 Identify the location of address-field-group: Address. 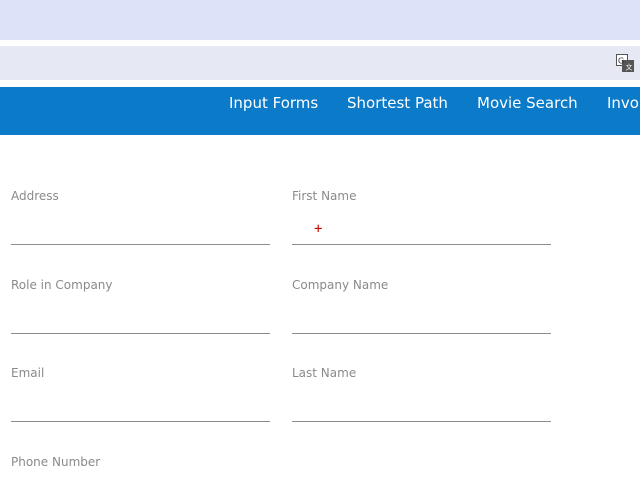
(140, 224).